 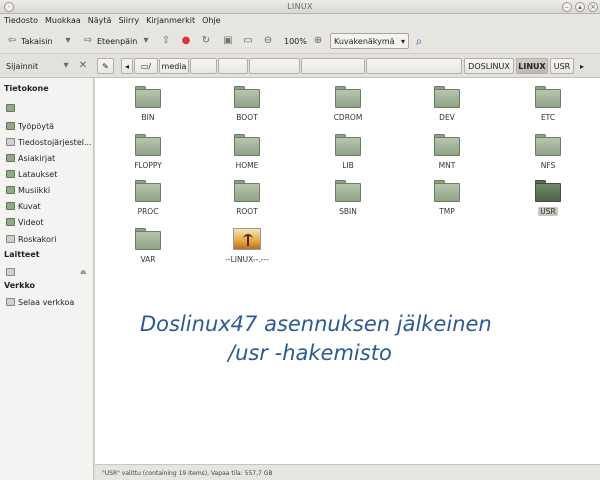 I want to click on menu-edit: Muokkaa, so click(x=62, y=19).